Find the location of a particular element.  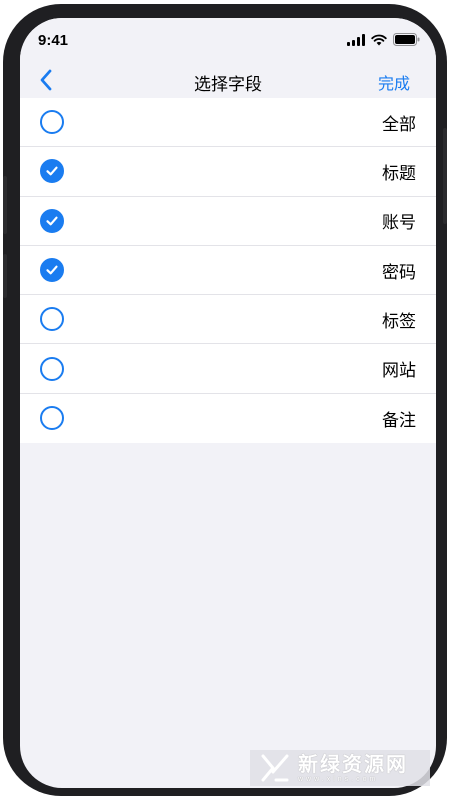

watermark-url: www.xlns.com is located at coordinates (338, 779).